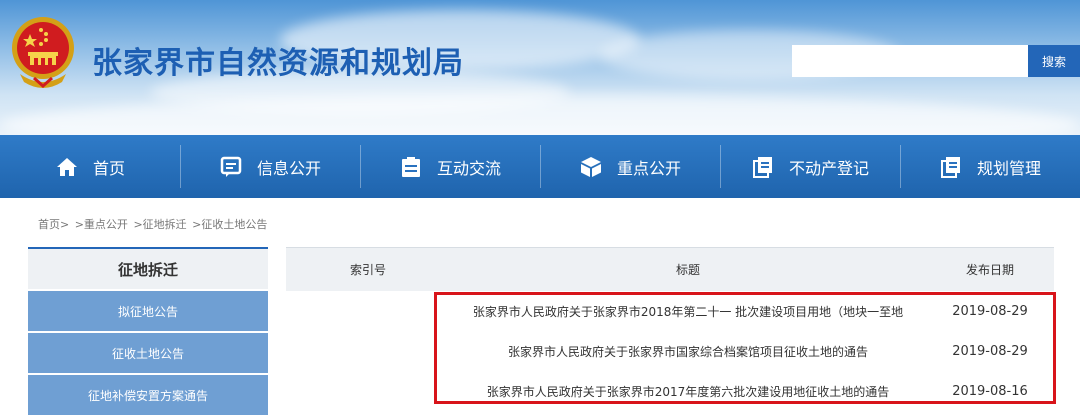 The image size is (1080, 415). What do you see at coordinates (670, 269) in the screenshot?
I see `table-header: 索引号 标题 发布日期` at bounding box center [670, 269].